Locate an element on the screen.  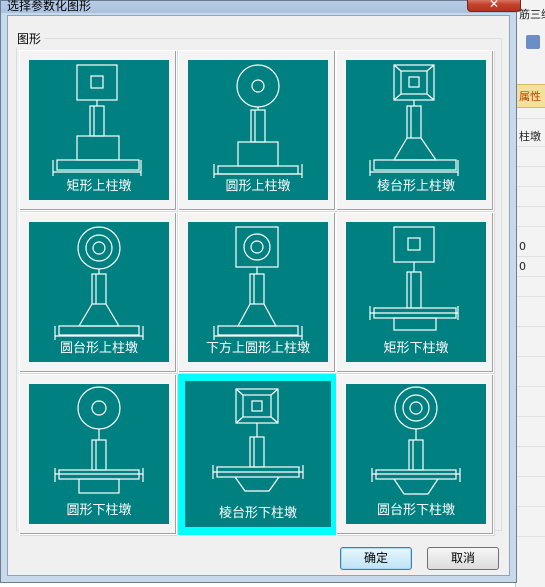
shape-tile-square-bottom-circle-top-upper: 下方上圆形上柱墩 is located at coordinates (257, 292).